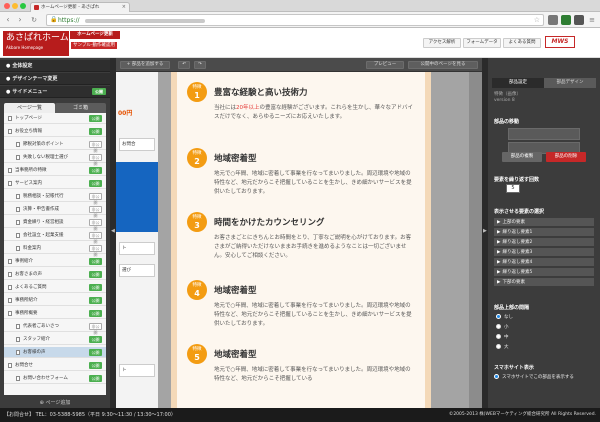 The image size is (600, 422). Describe the element at coordinates (113, 231) in the screenshot. I see `collapse-left-icon: ◀` at that location.